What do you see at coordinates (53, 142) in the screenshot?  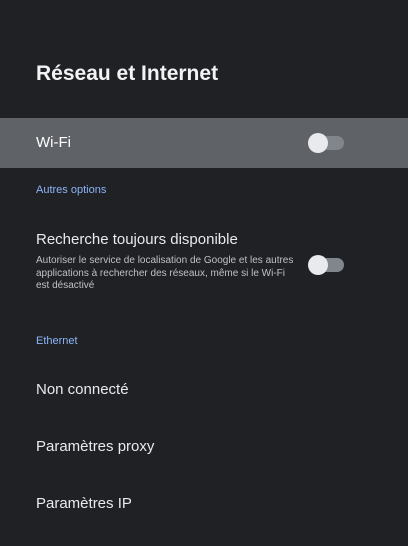 I see `wifi-label: Wi-Fi` at bounding box center [53, 142].